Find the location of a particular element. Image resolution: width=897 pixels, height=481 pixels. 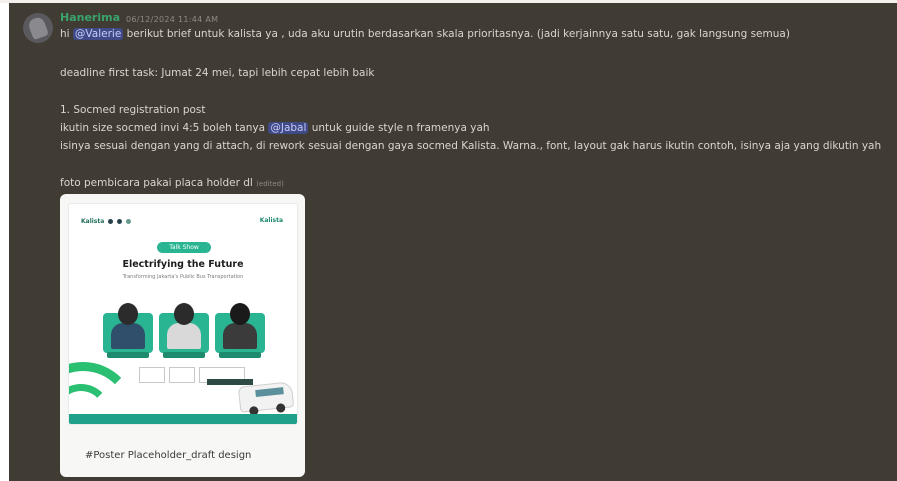

poster-pill: Talk Show is located at coordinates (184, 247).